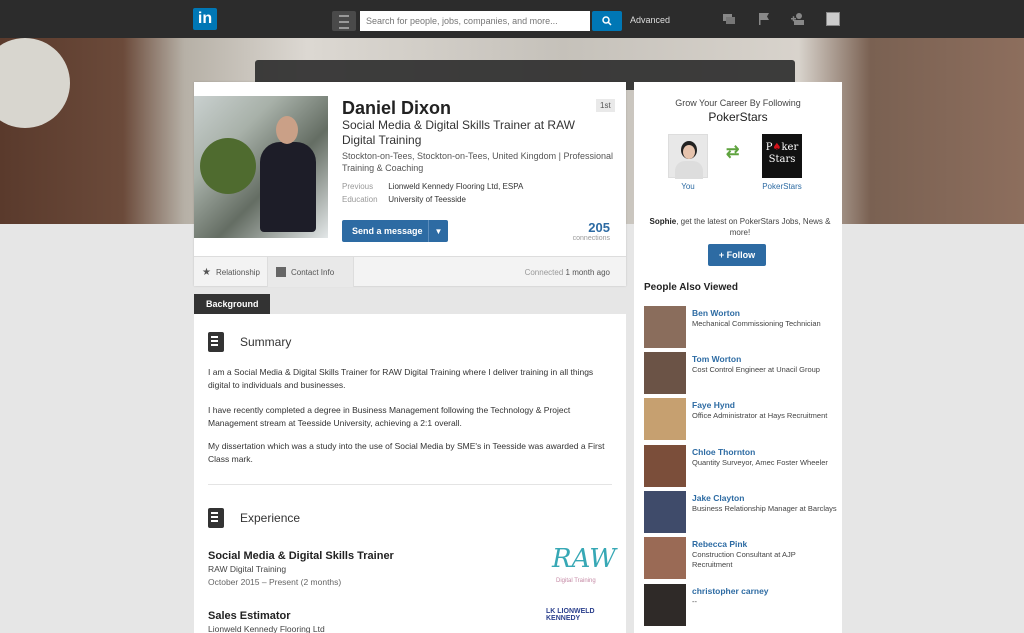 The image size is (1024, 633). Describe the element at coordinates (733, 152) in the screenshot. I see `swap-arrows-icon: ⇄` at that location.